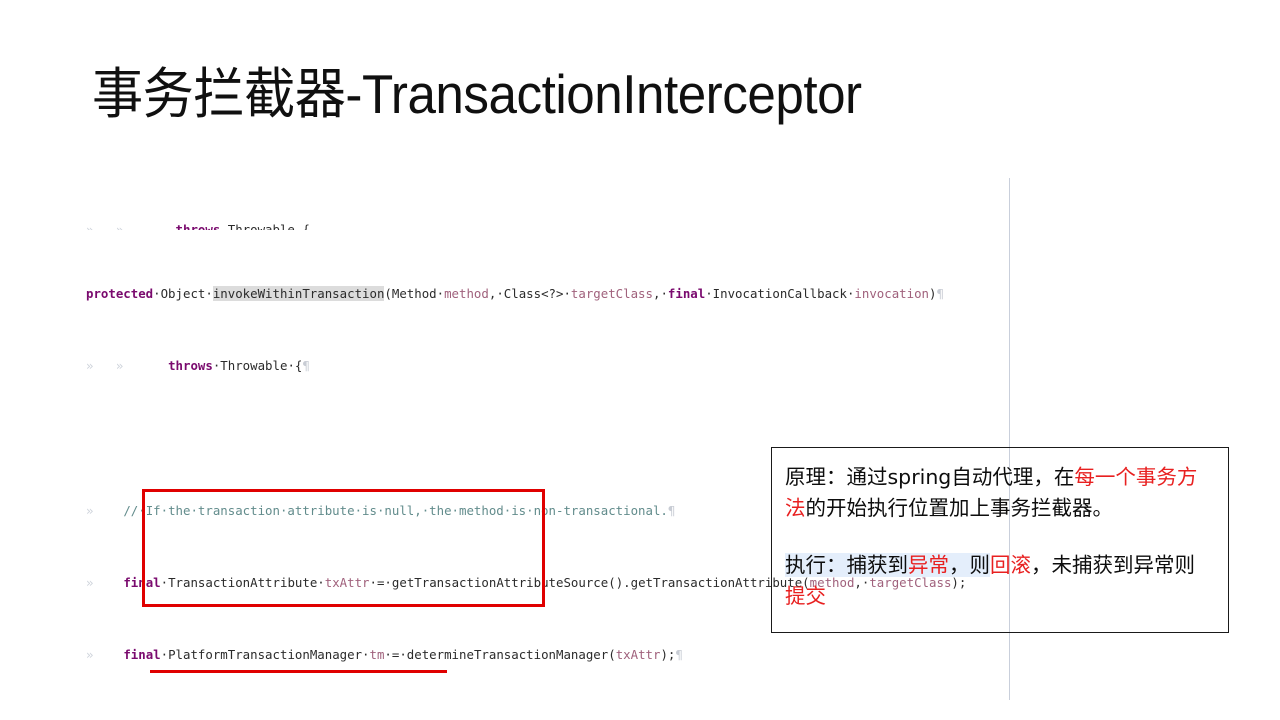 The width and height of the screenshot is (1280, 720). What do you see at coordinates (1000, 581) in the screenshot?
I see `annotation-paragraph-execution: 执行：捕获到异常，则回滚，未捕获到异常则提交` at bounding box center [1000, 581].